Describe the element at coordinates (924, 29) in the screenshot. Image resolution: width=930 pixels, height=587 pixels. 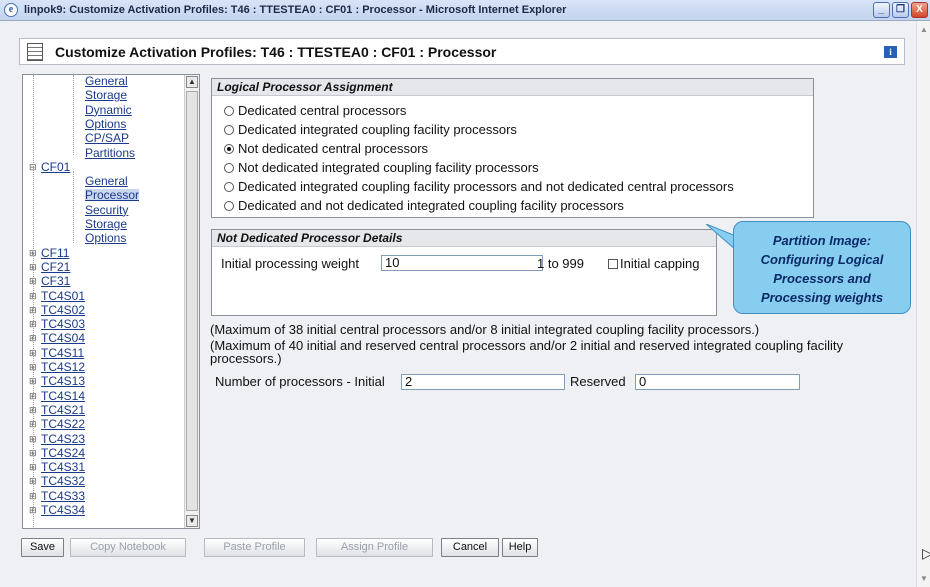
I see `scroll-up-icon: ▲` at that location.